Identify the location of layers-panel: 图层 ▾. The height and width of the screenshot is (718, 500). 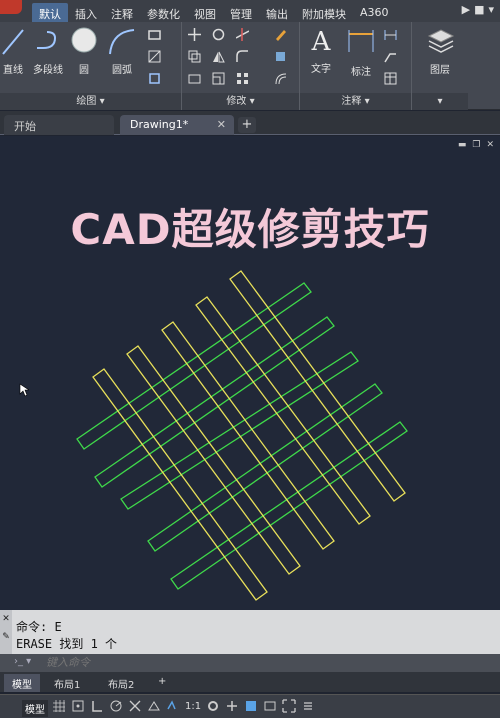
(440, 66).